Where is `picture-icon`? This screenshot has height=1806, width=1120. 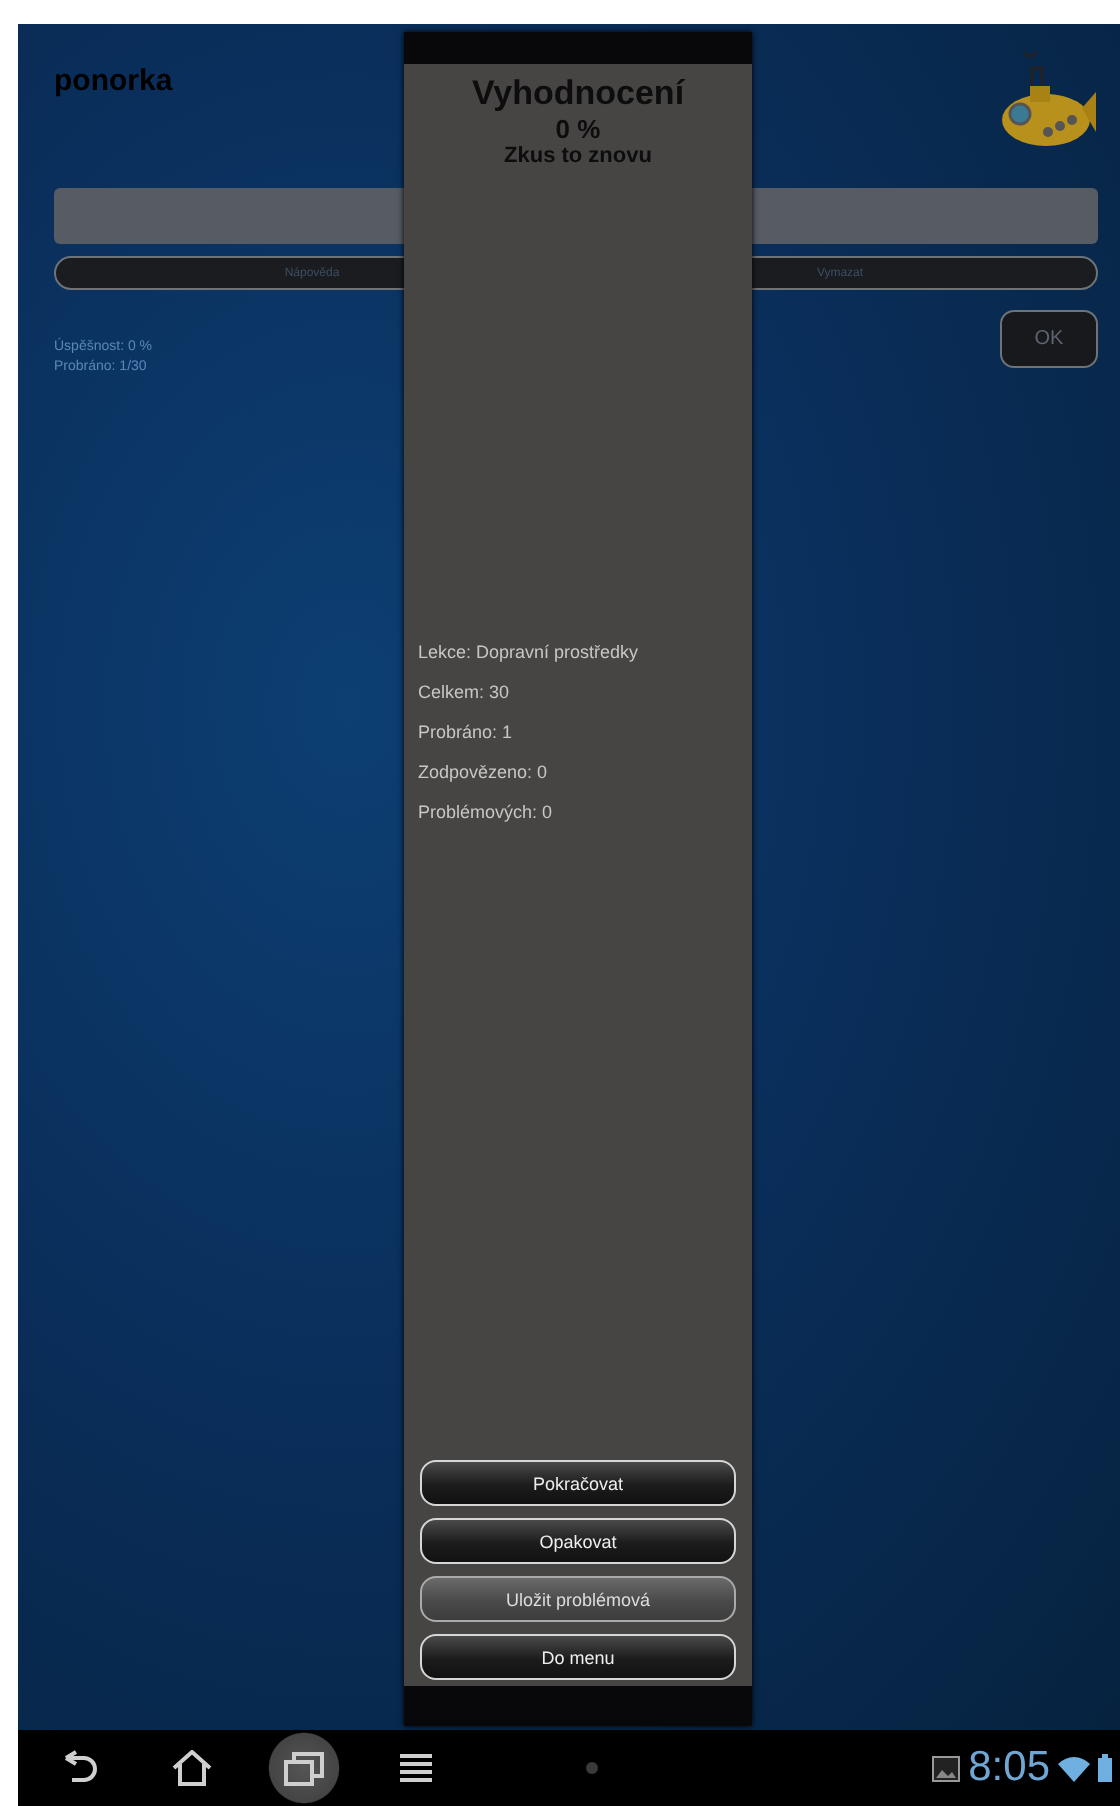 picture-icon is located at coordinates (946, 1768).